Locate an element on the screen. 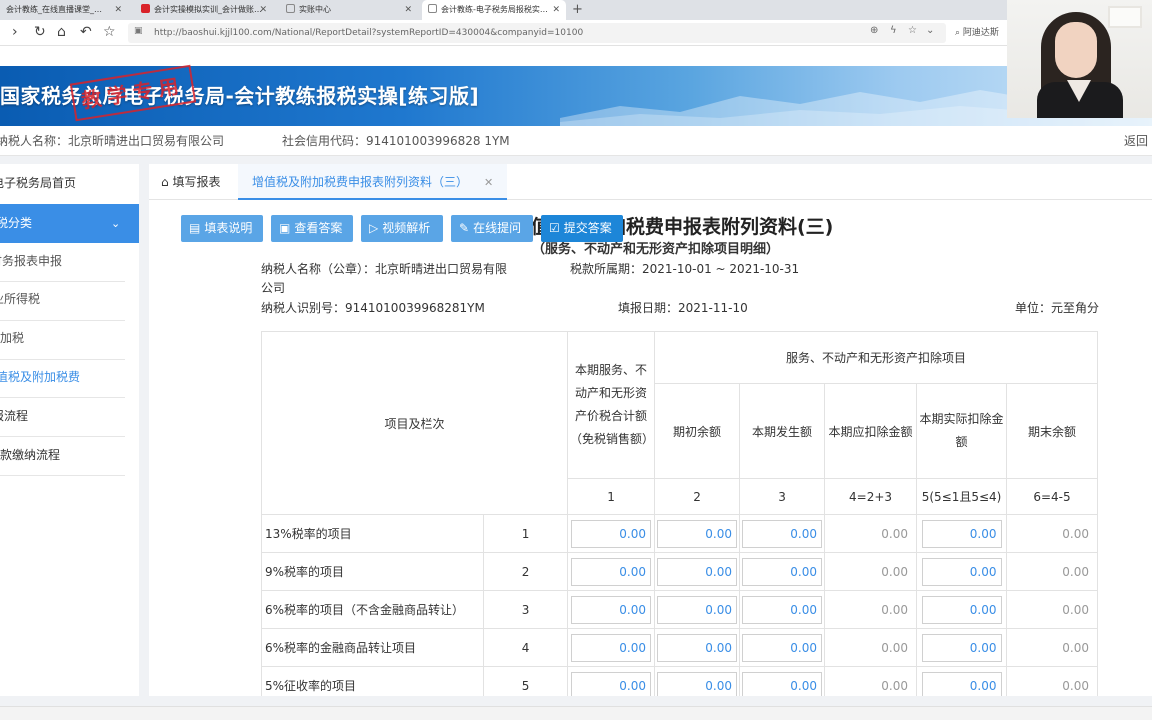 The width and height of the screenshot is (1152, 720). page-favicon-icon is located at coordinates (432, 8).